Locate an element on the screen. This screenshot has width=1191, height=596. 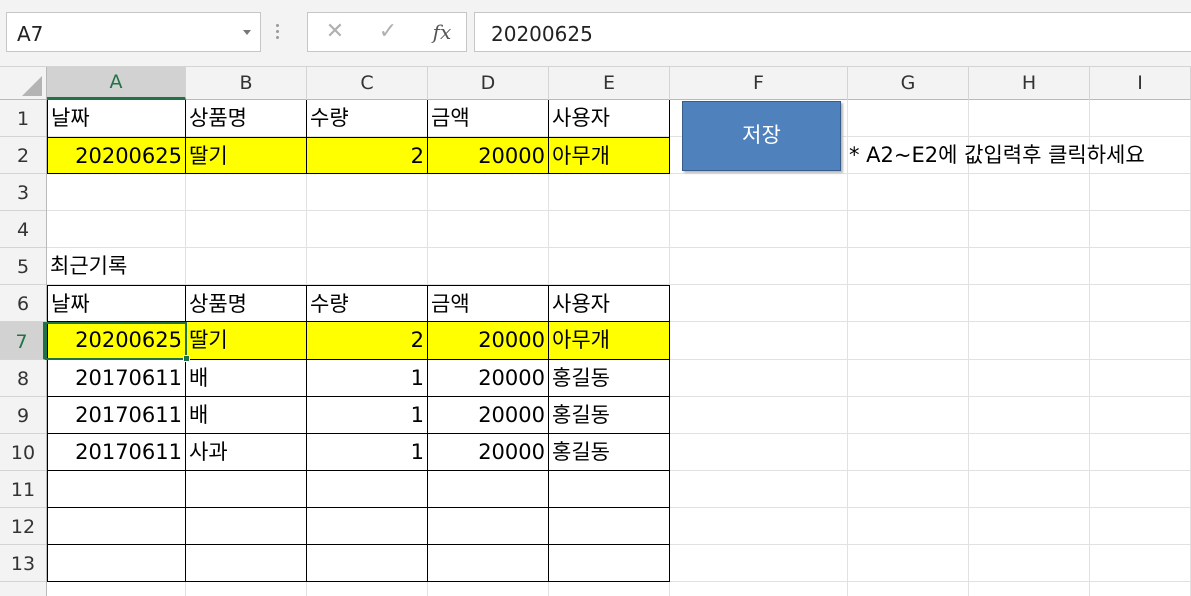
column-headers: ABCDEFGHI is located at coordinates (595, 83).